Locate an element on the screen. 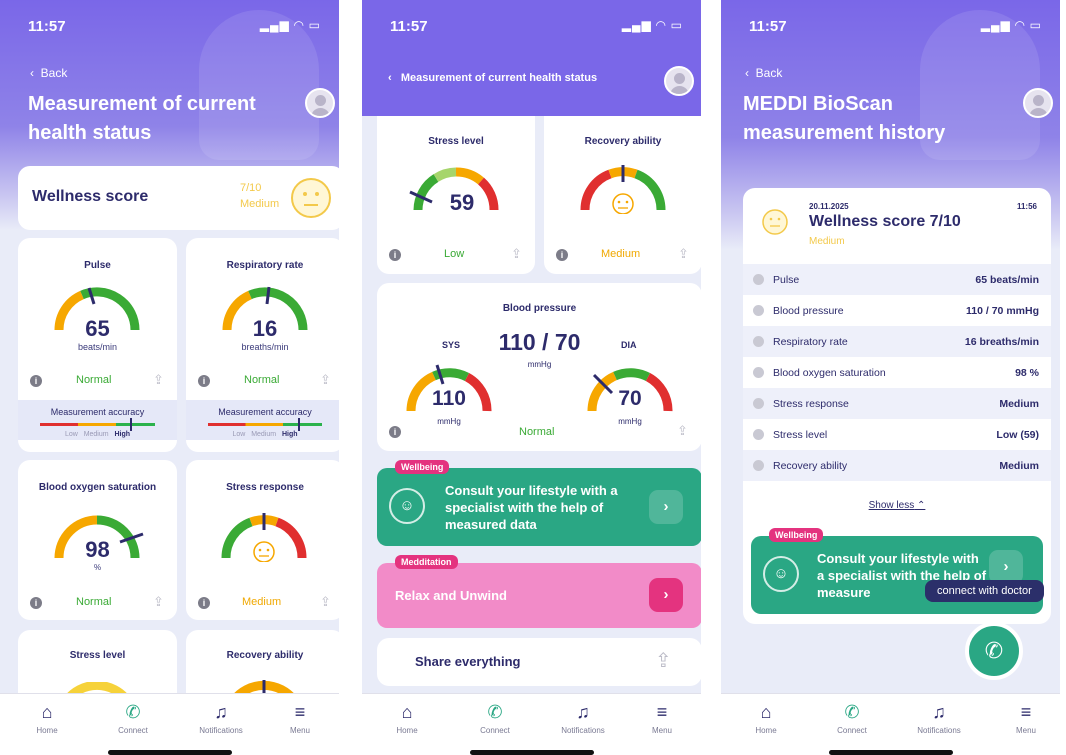 The width and height of the screenshot is (1066, 755). accuracy-levels: Low Medium High is located at coordinates (97, 434).